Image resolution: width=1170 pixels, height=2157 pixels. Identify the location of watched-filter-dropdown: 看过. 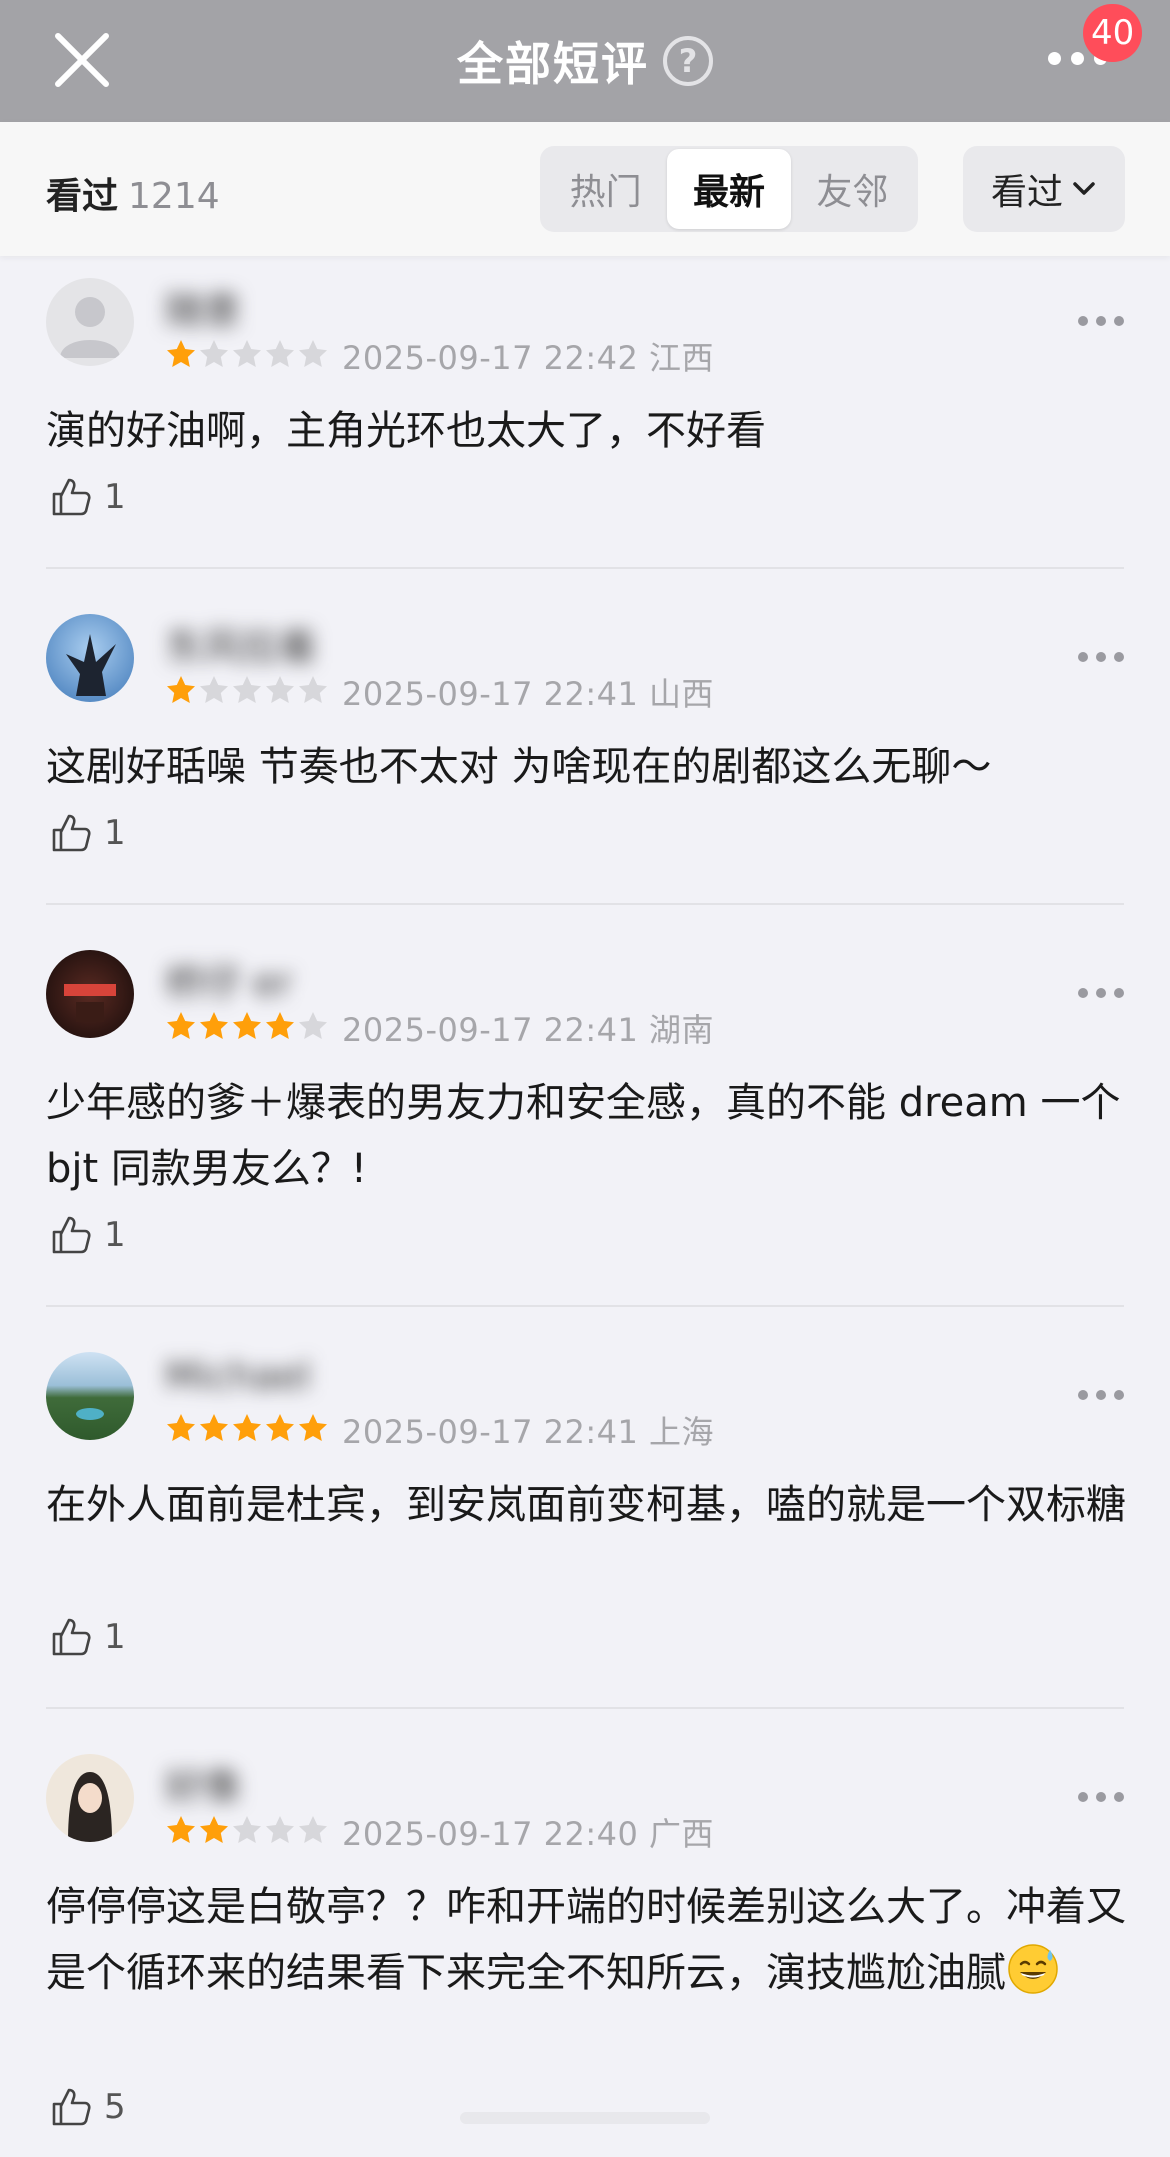
(1044, 189).